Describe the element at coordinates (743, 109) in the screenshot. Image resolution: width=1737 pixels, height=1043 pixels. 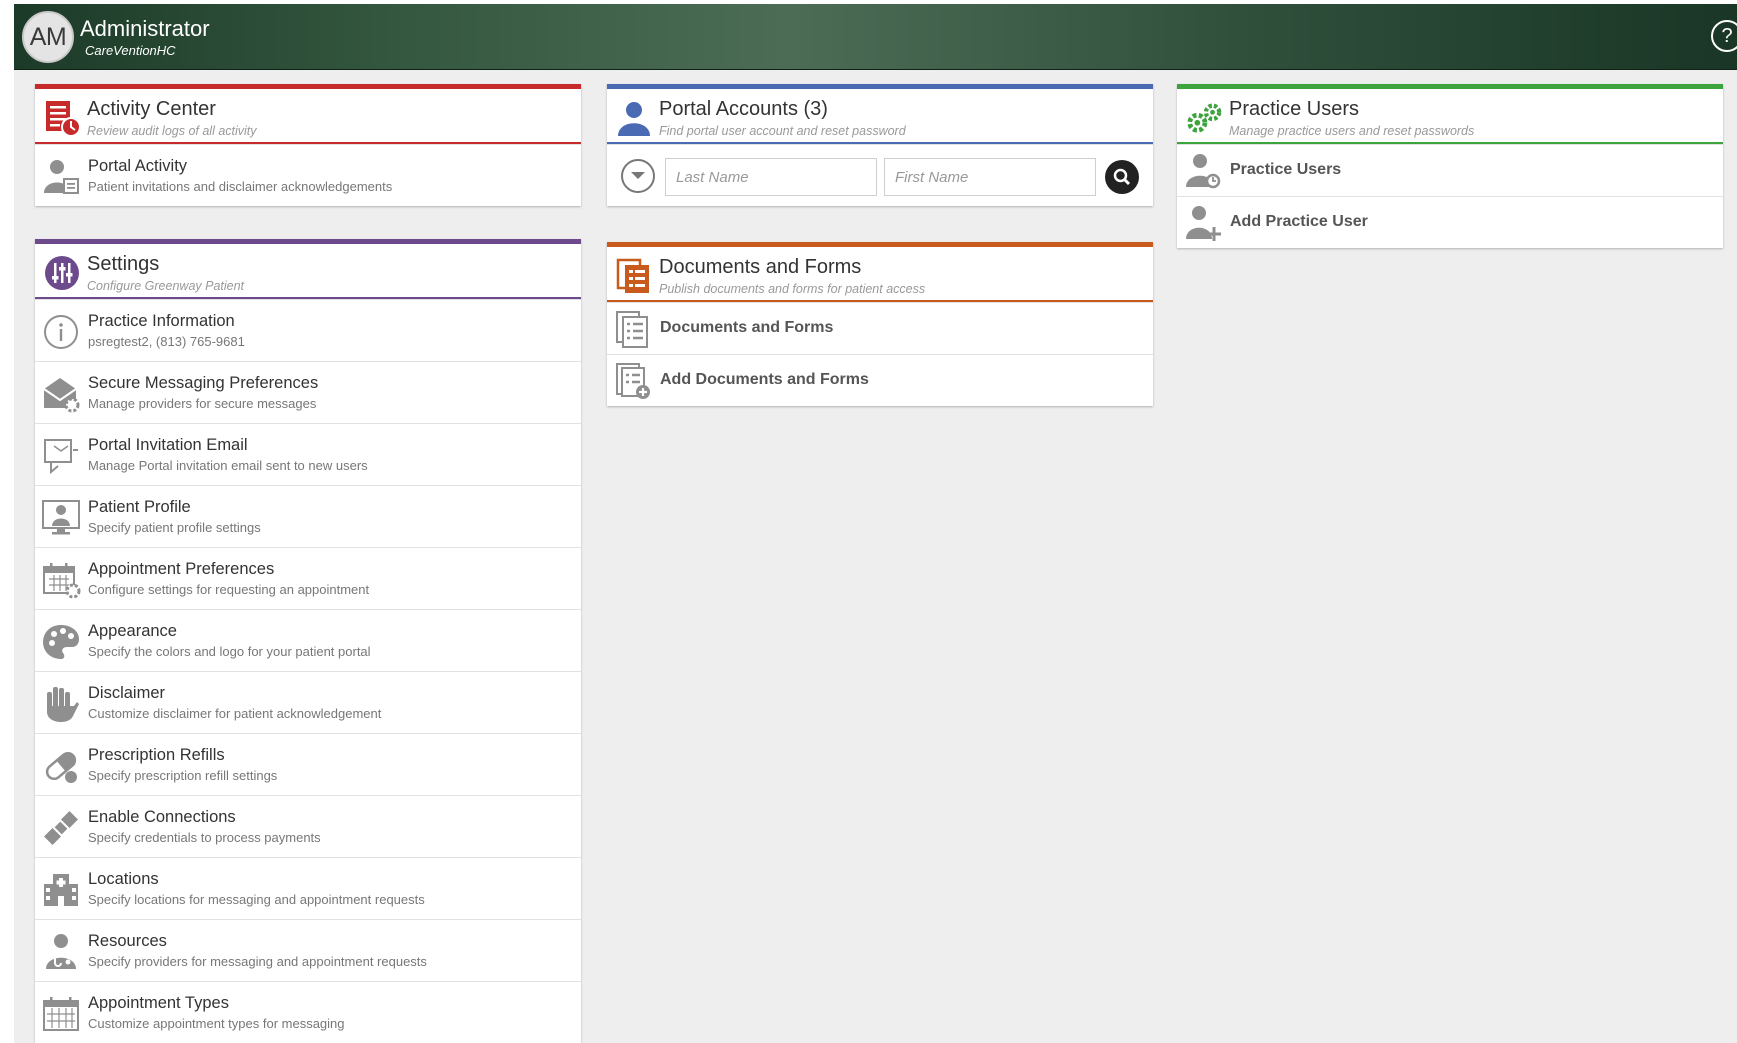
I see `portal-accounts-title: Portal Accounts (3)` at that location.